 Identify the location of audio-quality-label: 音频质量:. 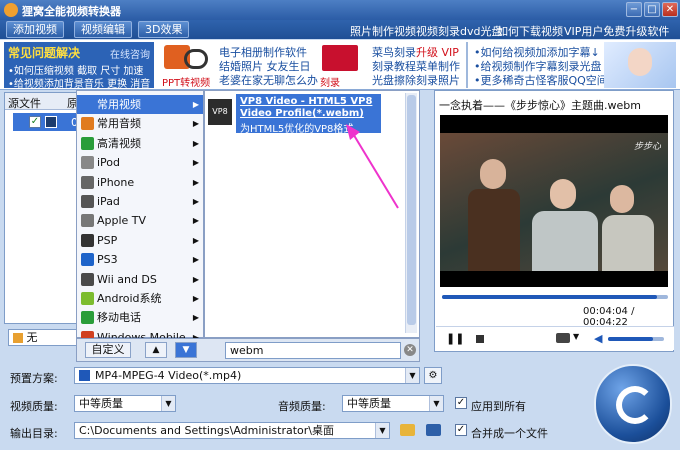
(302, 406).